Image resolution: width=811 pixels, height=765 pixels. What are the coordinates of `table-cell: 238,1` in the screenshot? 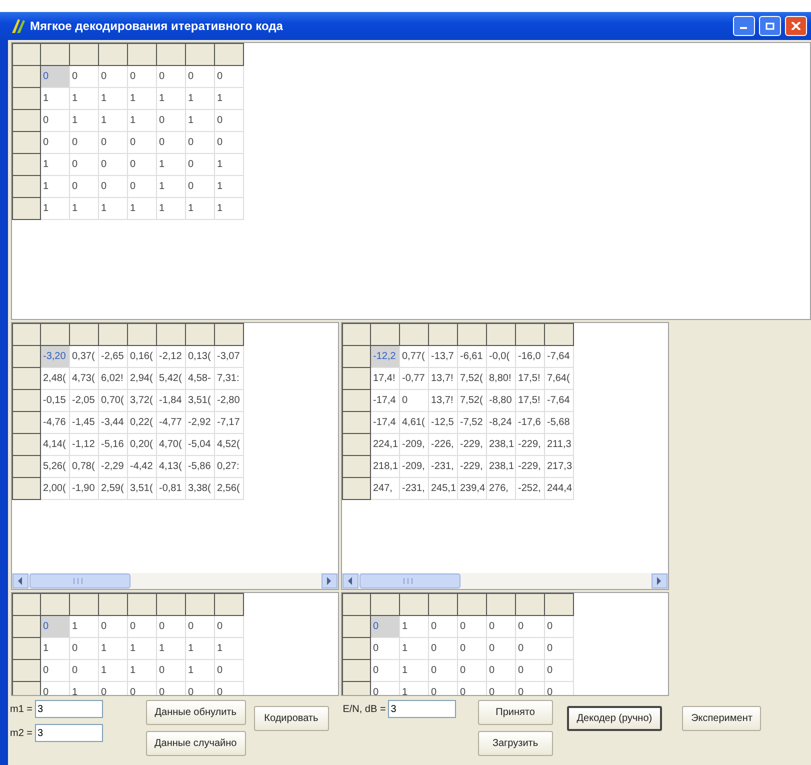 It's located at (501, 467).